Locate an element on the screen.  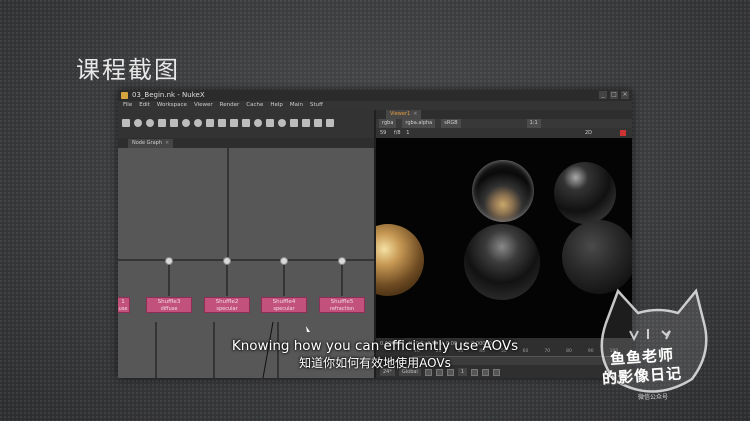
menu-stuff: Stuff is located at coordinates (316, 105).